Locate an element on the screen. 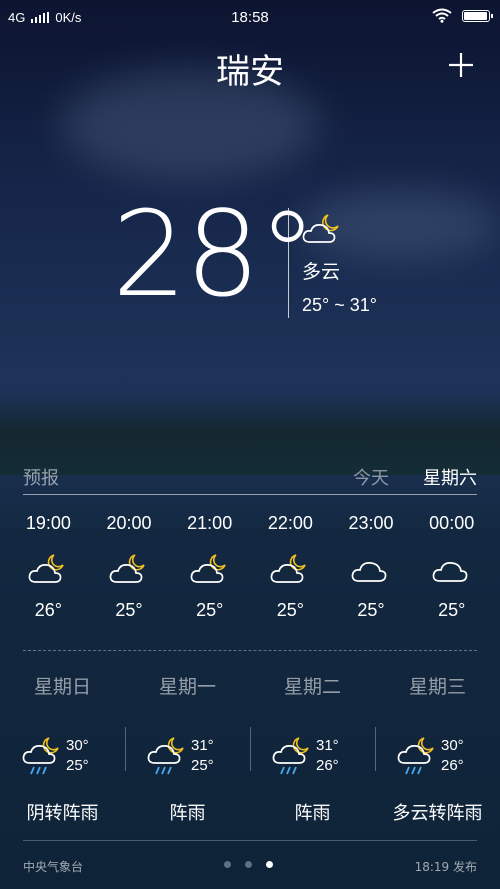  background-treeline is located at coordinates (250, 435).